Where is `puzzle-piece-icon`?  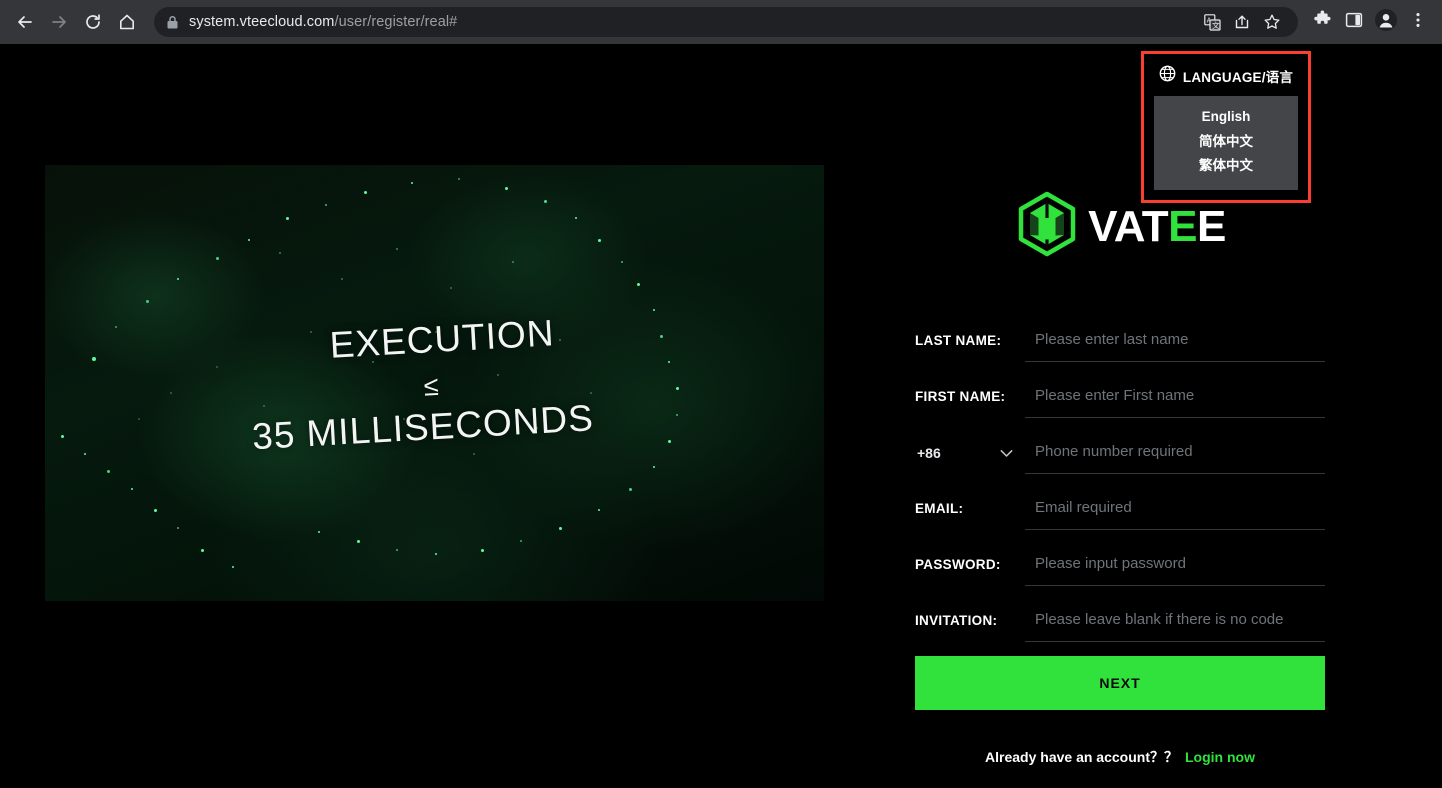 puzzle-piece-icon is located at coordinates (1322, 22).